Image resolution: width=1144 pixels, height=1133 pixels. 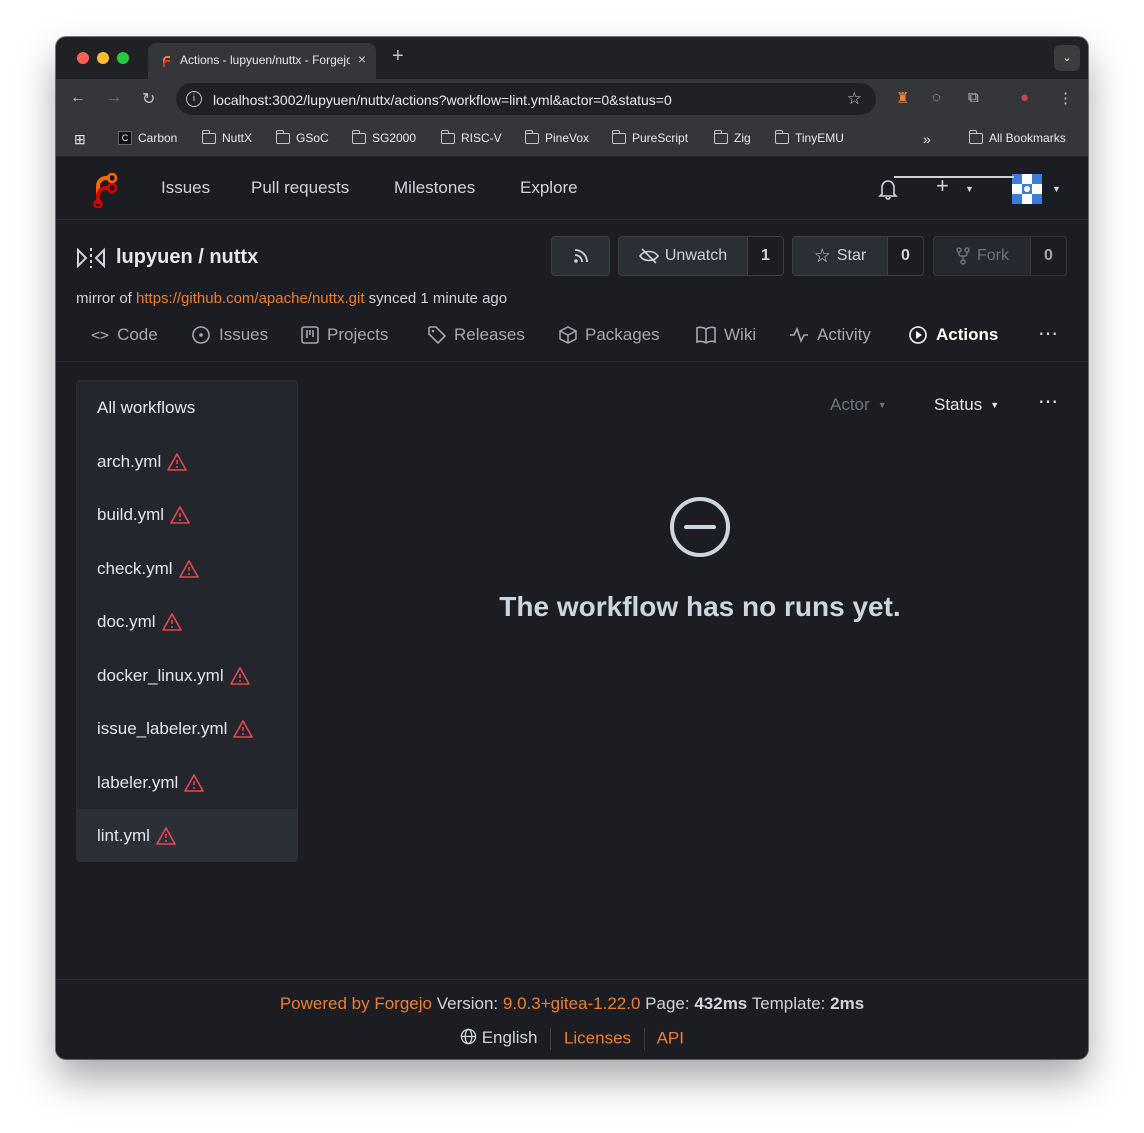 I want to click on template-time: 2ms, so click(x=847, y=1003).